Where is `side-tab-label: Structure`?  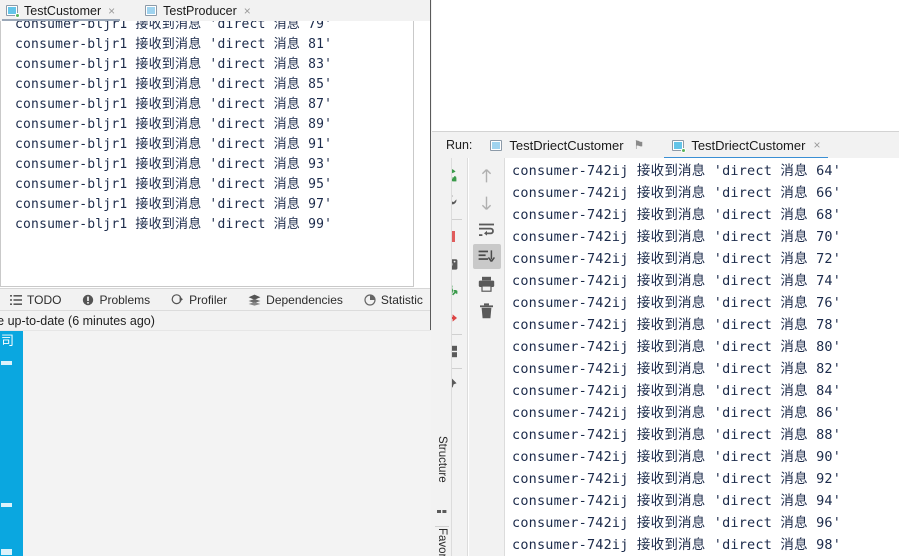 side-tab-label: Structure is located at coordinates (442, 459).